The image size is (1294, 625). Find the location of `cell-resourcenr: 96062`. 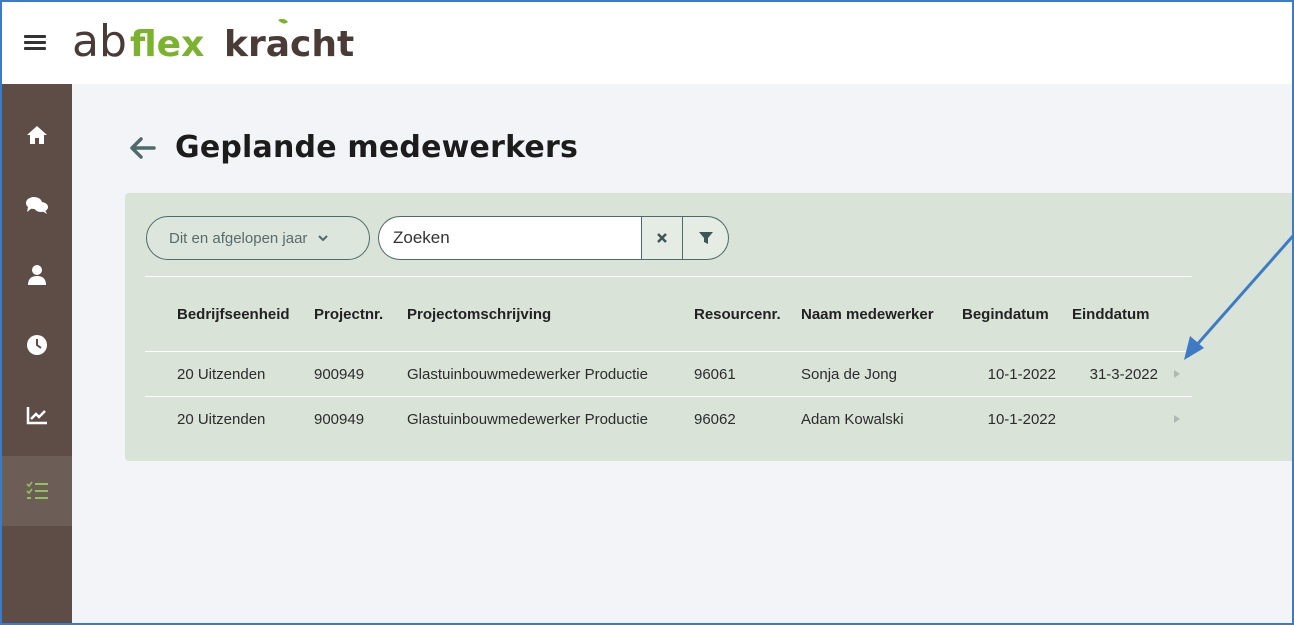

cell-resourcenr: 96062 is located at coordinates (715, 419).